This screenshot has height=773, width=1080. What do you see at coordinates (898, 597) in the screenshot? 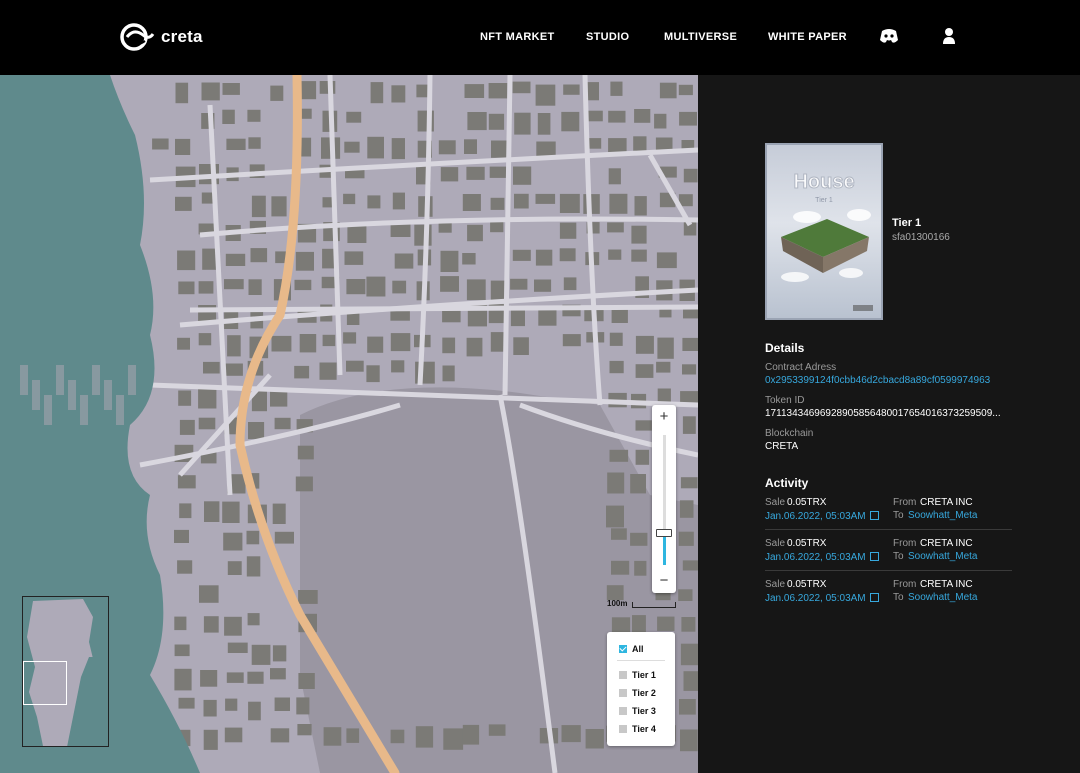
I see `to-label: To` at bounding box center [898, 597].